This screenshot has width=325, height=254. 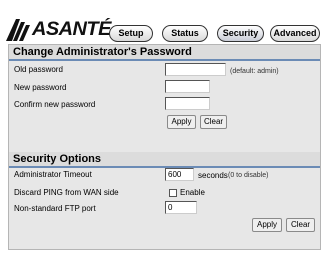 I want to click on tab-advanced: Advanced, so click(x=295, y=33).